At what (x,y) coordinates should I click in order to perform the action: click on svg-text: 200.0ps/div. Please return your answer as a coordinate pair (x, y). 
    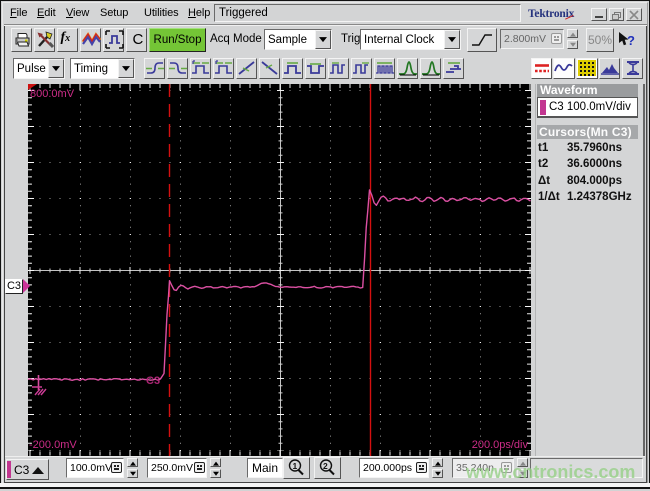
    Looking at the image, I should click on (500, 445).